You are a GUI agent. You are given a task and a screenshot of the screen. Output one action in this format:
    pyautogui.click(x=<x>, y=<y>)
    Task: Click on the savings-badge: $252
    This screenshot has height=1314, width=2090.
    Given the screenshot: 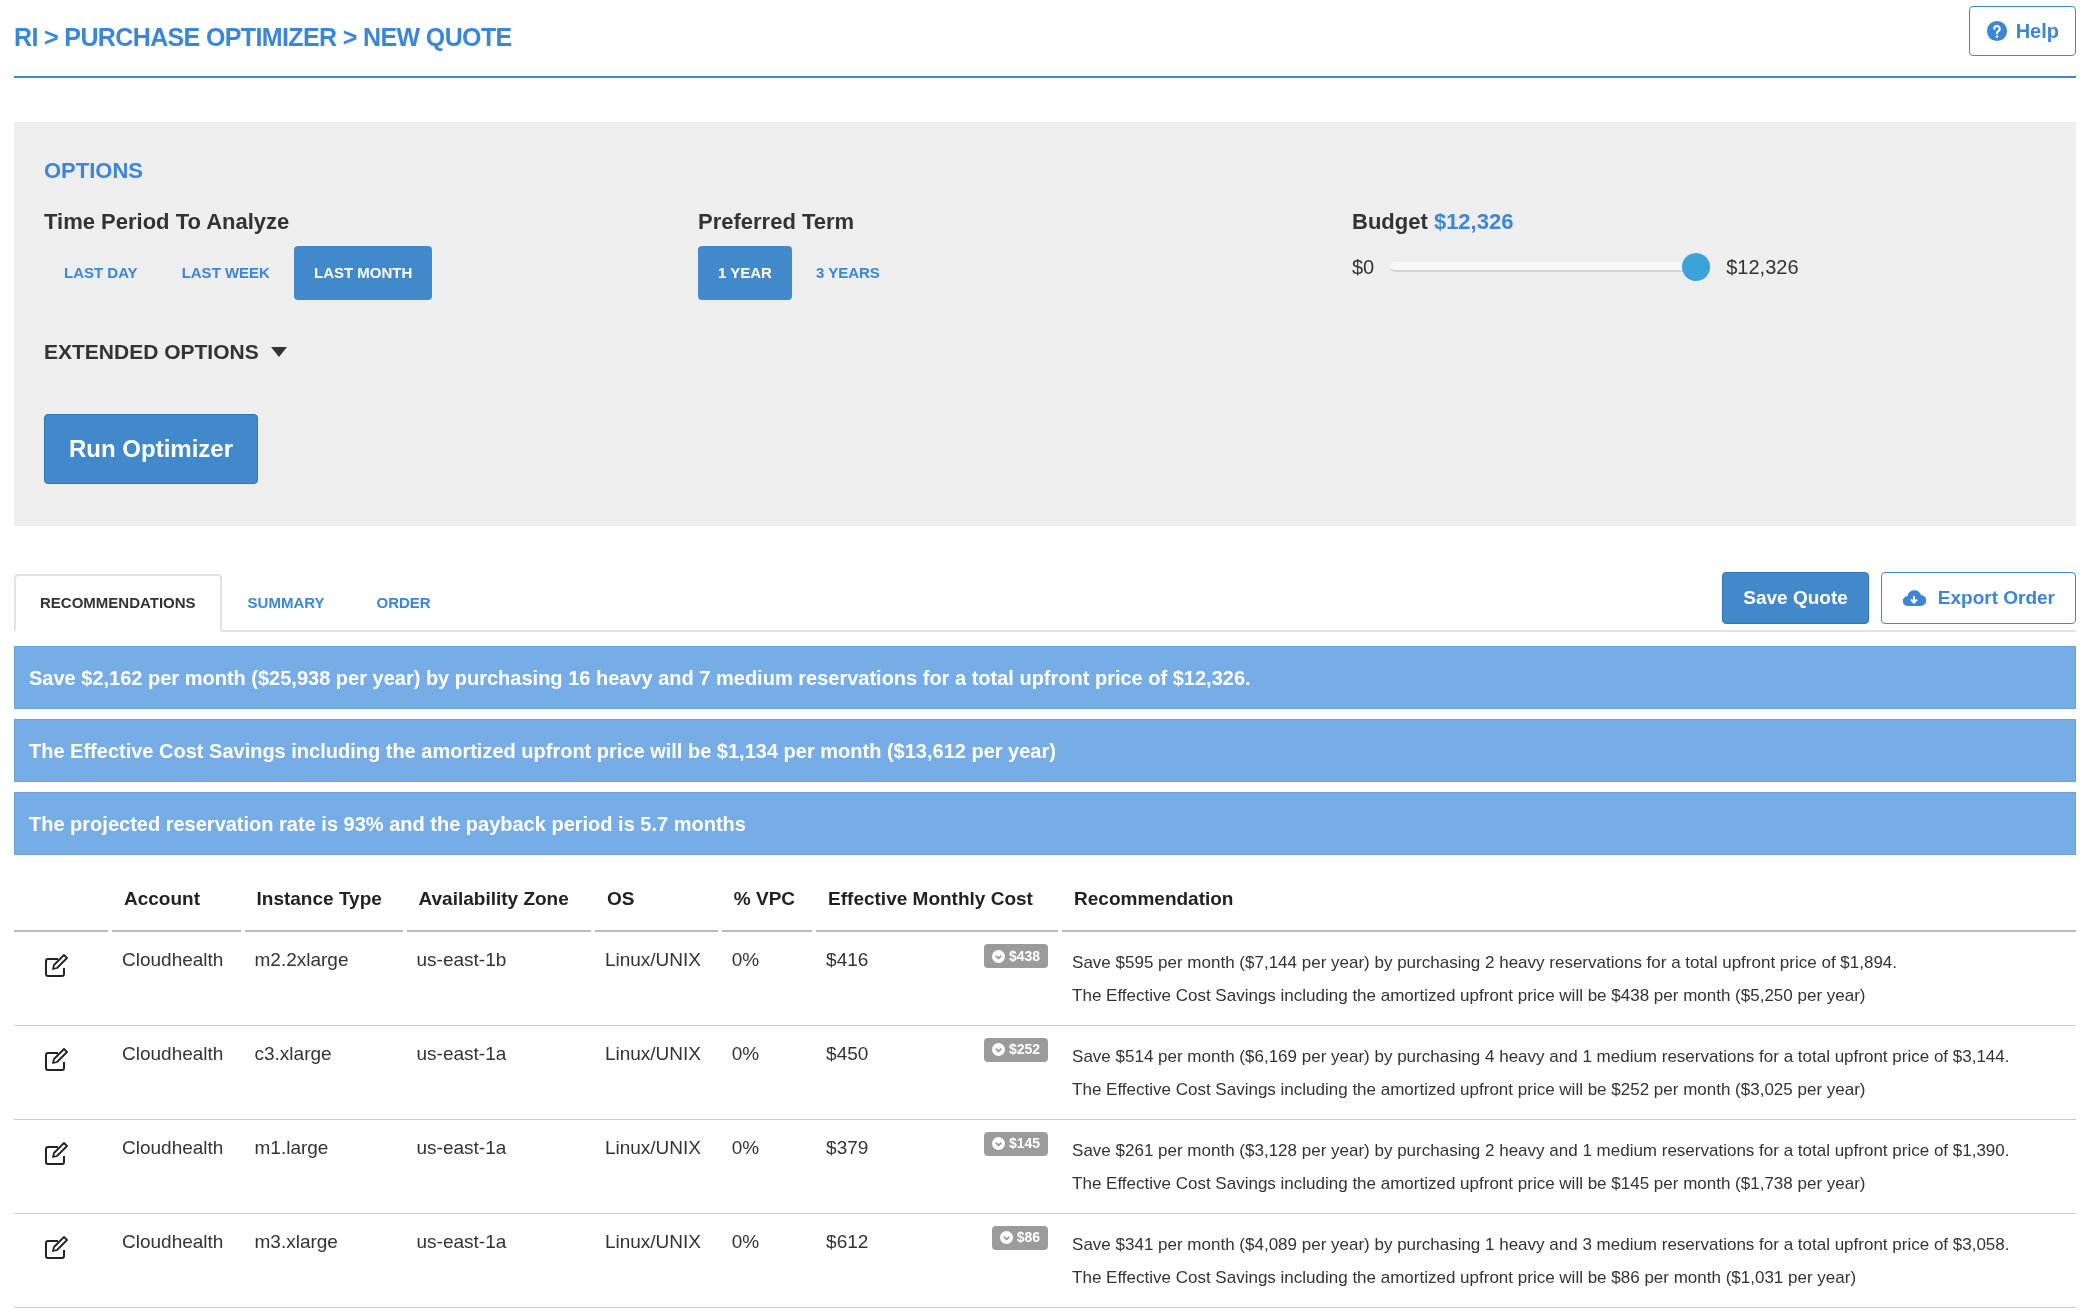 What is the action you would take?
    pyautogui.click(x=1016, y=1049)
    